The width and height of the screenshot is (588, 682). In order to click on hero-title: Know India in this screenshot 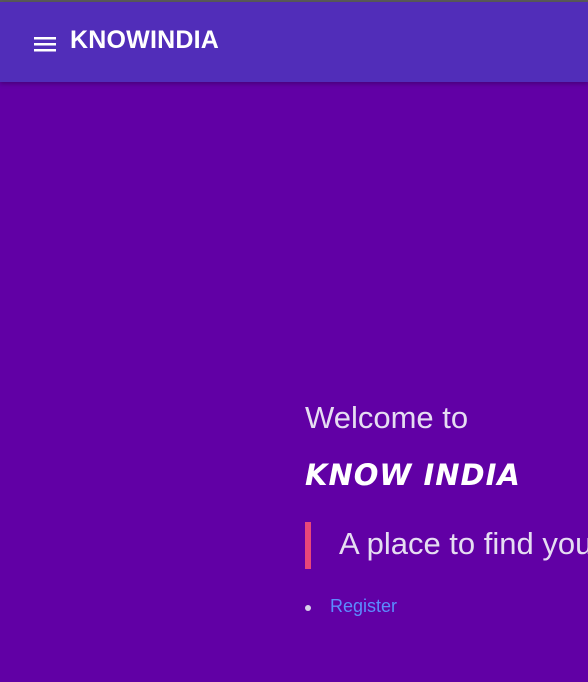, I will do `click(413, 475)`.